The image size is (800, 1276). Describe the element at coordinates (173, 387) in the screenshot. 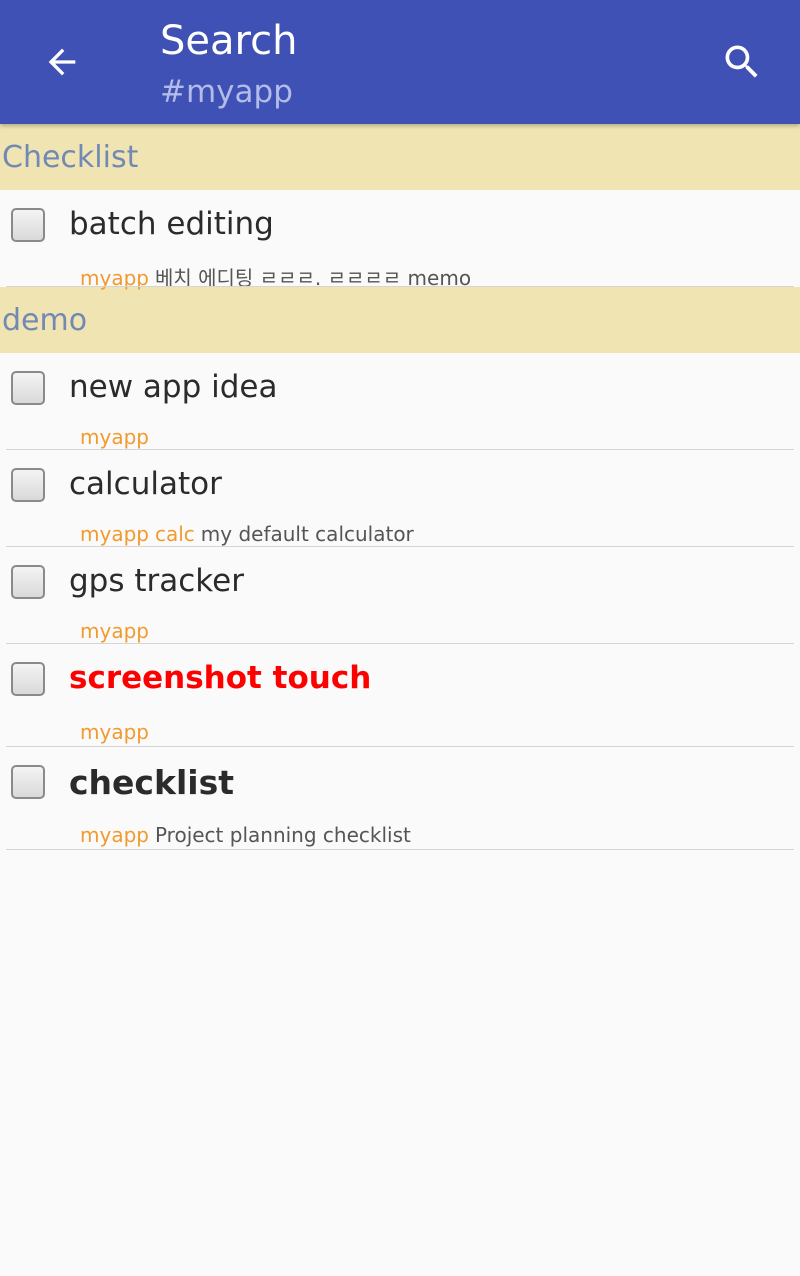

I see `item-title: new app idea` at that location.